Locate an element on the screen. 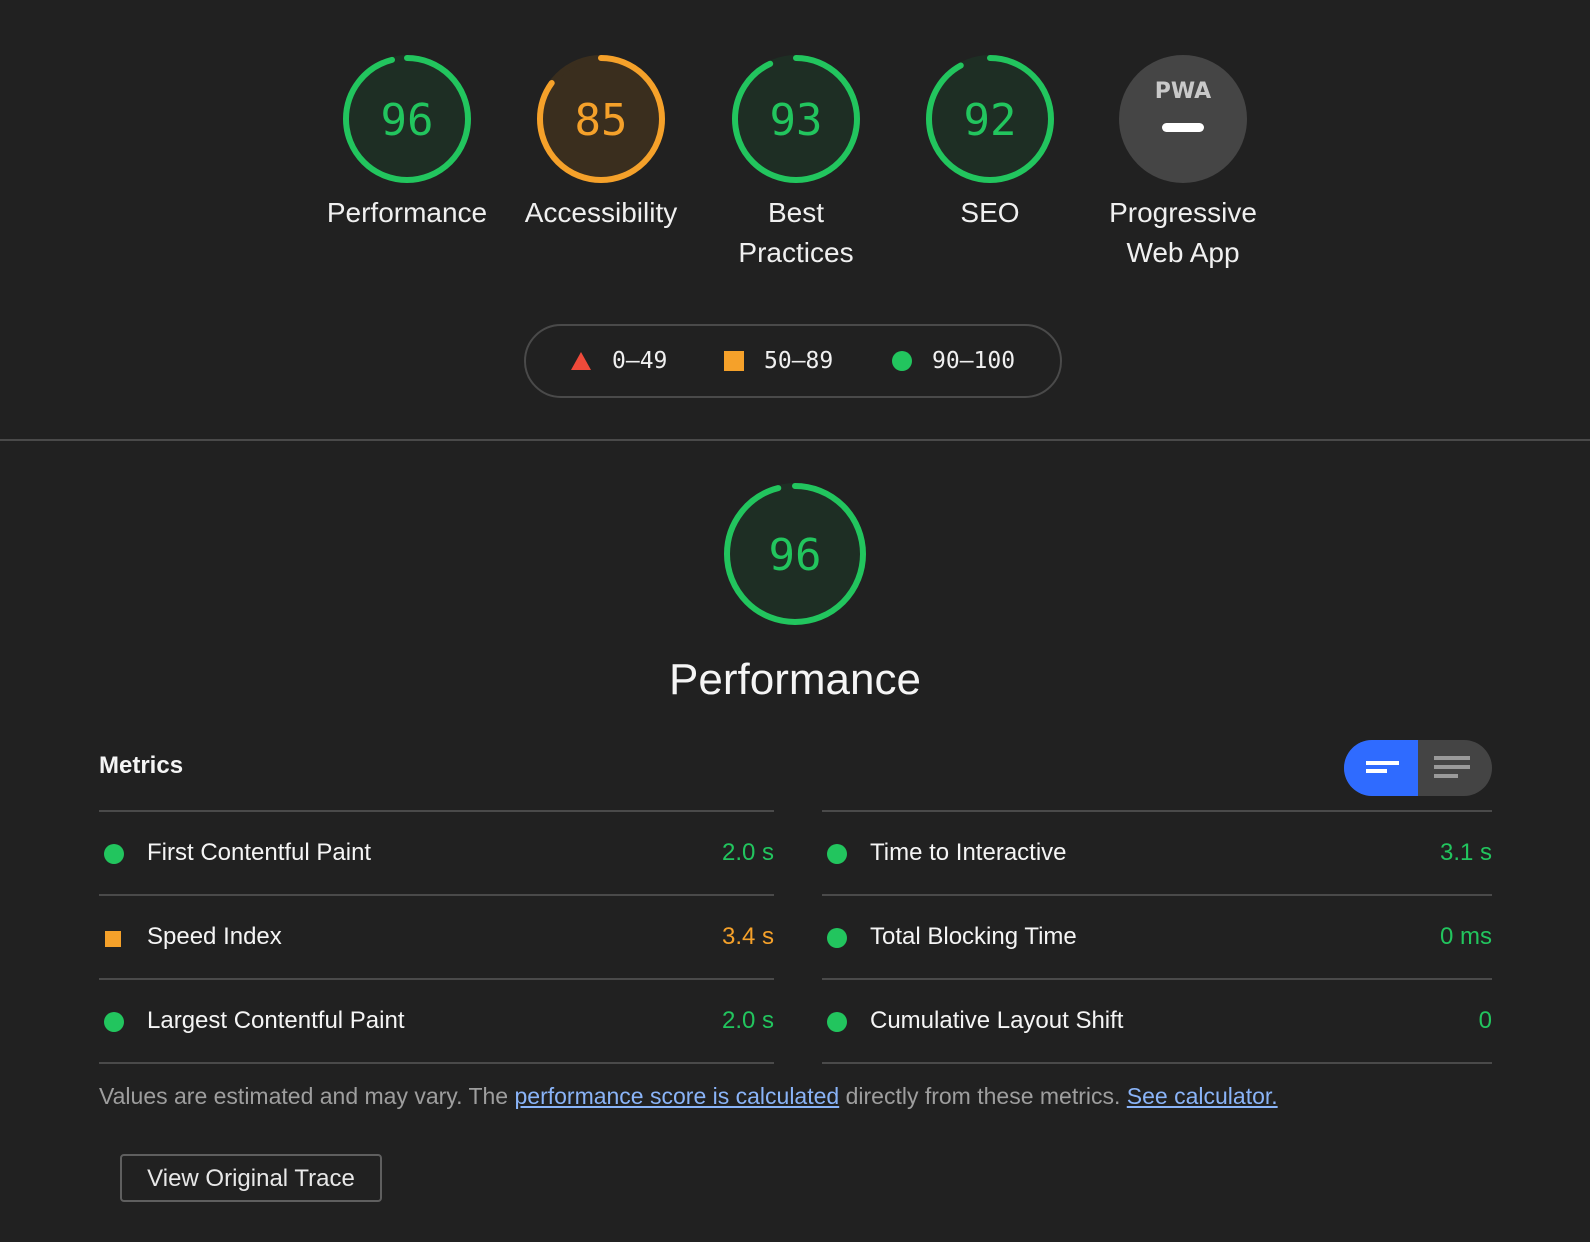  gauge-ring: 93 is located at coordinates (796, 119).